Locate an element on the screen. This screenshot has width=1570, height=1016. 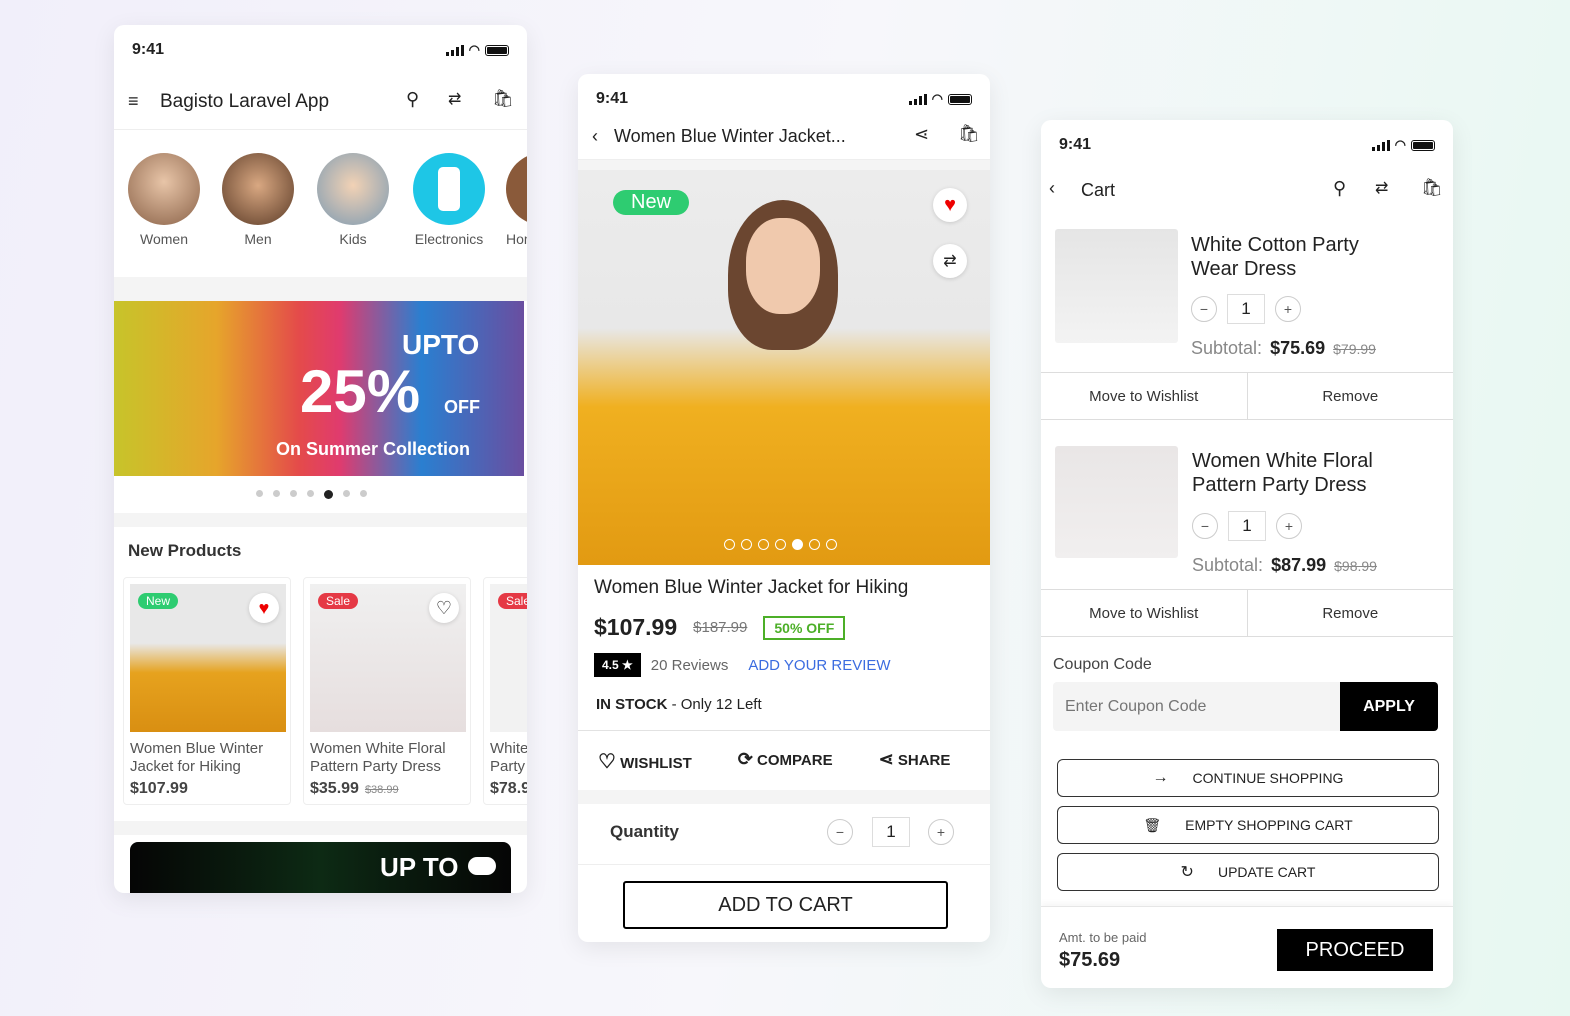
heart-outline-icon: ♡ is located at coordinates (607, 762).